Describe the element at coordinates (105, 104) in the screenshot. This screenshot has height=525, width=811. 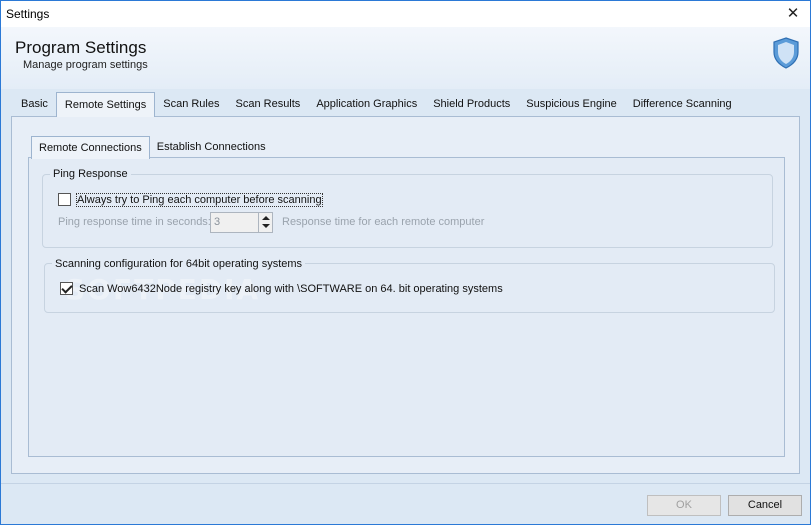
I see `tab-remote-settings: Remote Settings` at that location.